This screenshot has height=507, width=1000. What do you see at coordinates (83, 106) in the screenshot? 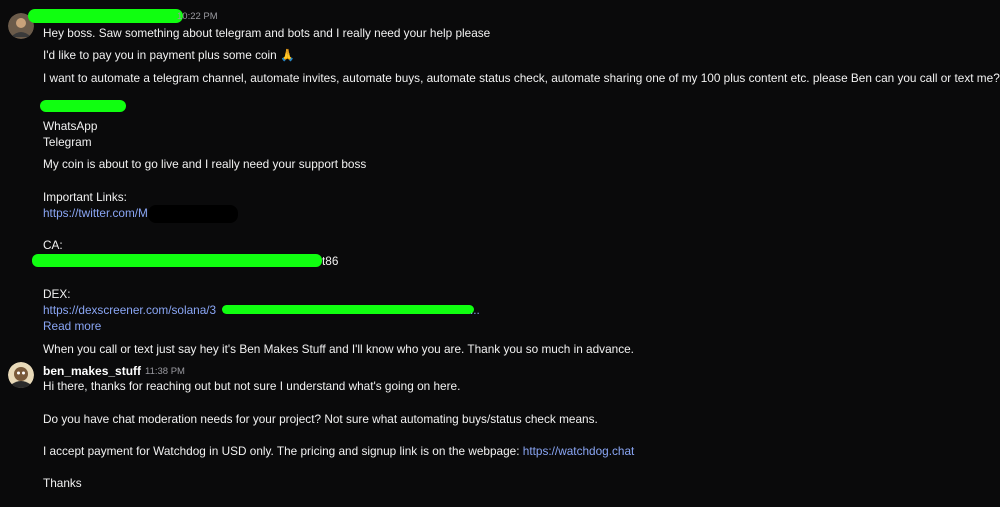
I see `phone-redaction` at bounding box center [83, 106].